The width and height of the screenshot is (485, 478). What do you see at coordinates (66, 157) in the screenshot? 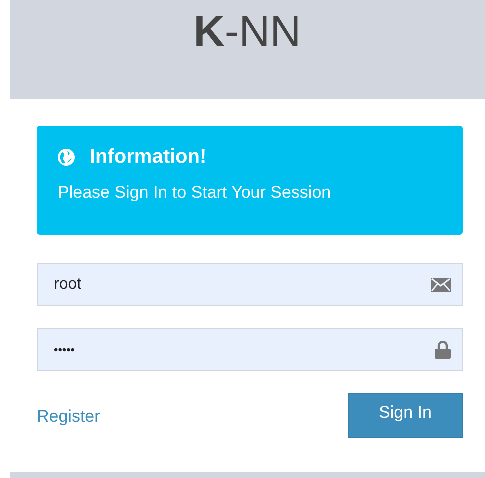
I see `globe-icon` at bounding box center [66, 157].